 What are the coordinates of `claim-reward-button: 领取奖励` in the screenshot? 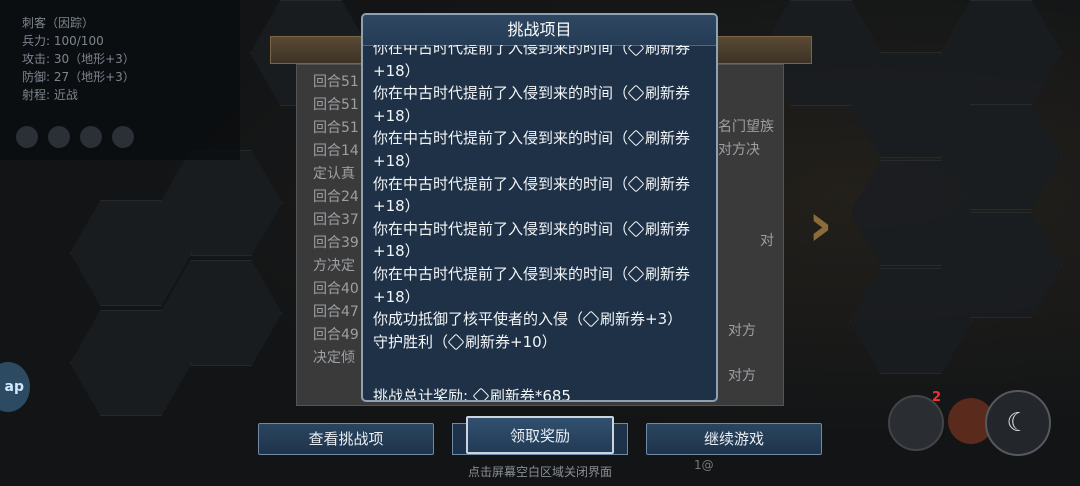 It's located at (540, 435).